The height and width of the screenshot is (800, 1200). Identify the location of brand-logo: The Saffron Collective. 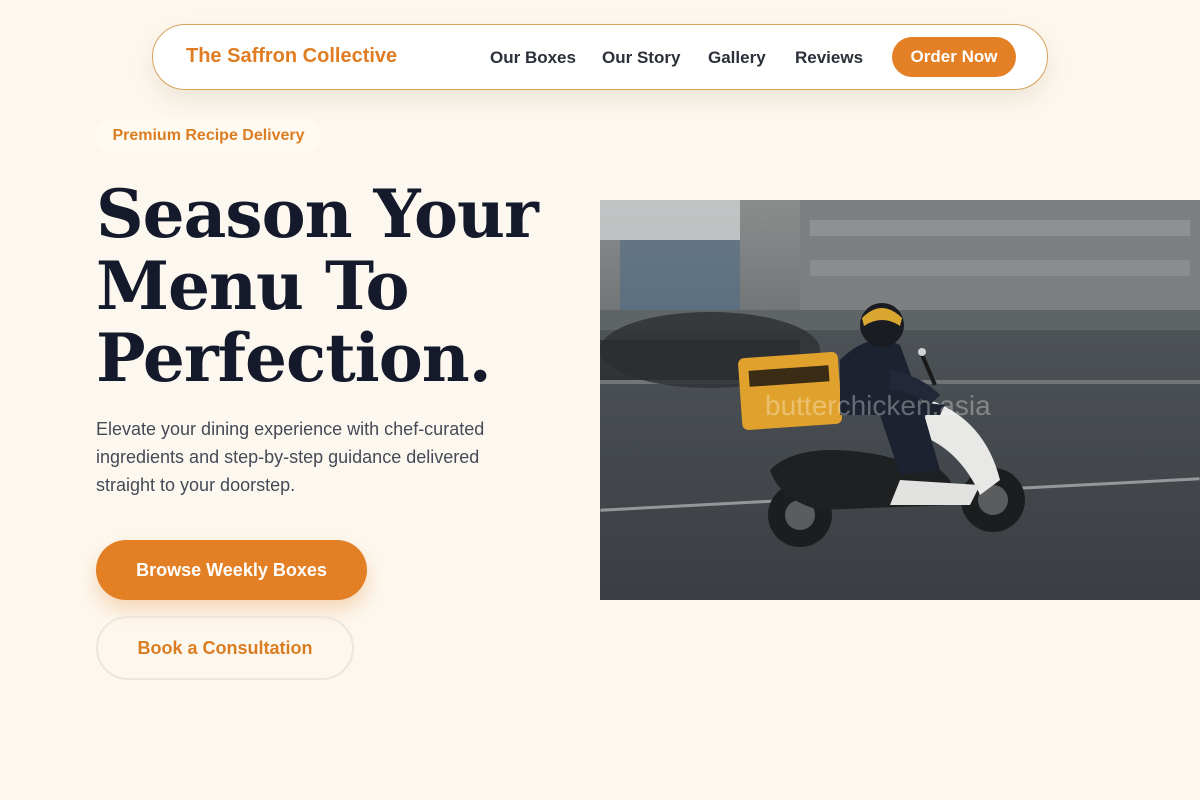
(291, 56).